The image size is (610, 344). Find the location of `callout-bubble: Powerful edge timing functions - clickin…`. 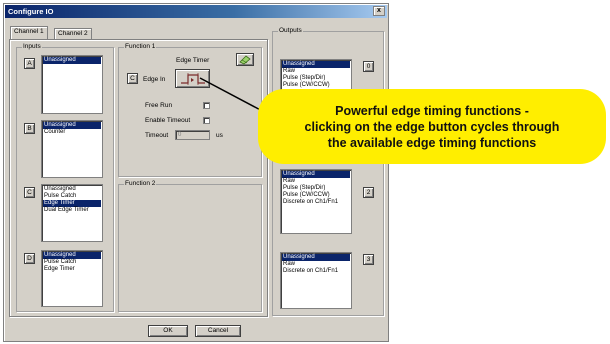

callout-bubble: Powerful edge timing functions - clickin… is located at coordinates (432, 126).